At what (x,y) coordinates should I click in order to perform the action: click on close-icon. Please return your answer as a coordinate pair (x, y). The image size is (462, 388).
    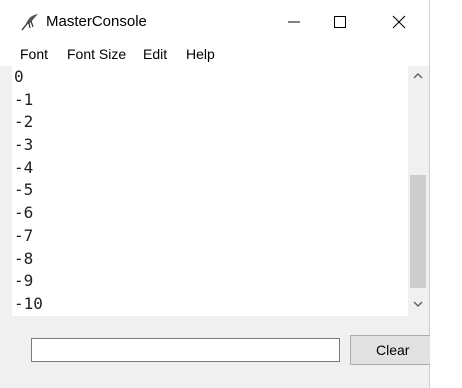
    Looking at the image, I should click on (399, 22).